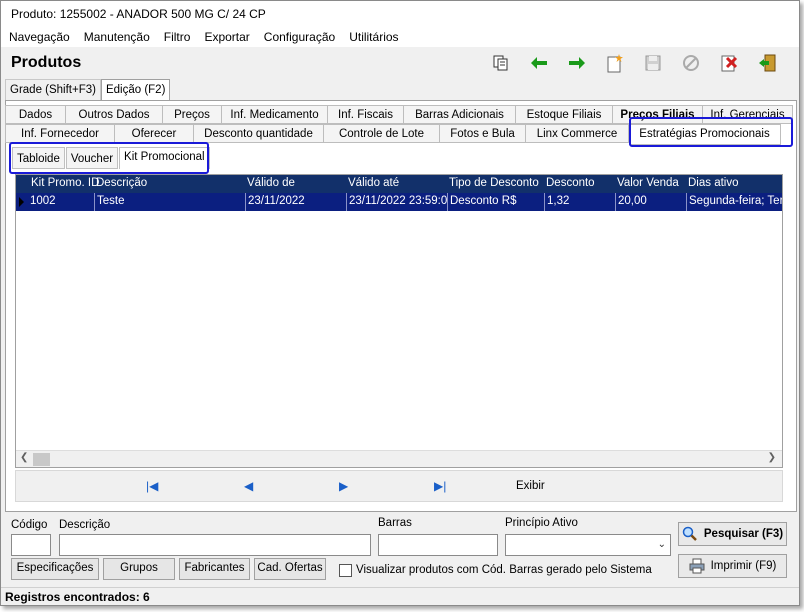 This screenshot has height=612, width=804. Describe the element at coordinates (743, 534) in the screenshot. I see `pesquisar-label: Pesquisar (F3)` at that location.